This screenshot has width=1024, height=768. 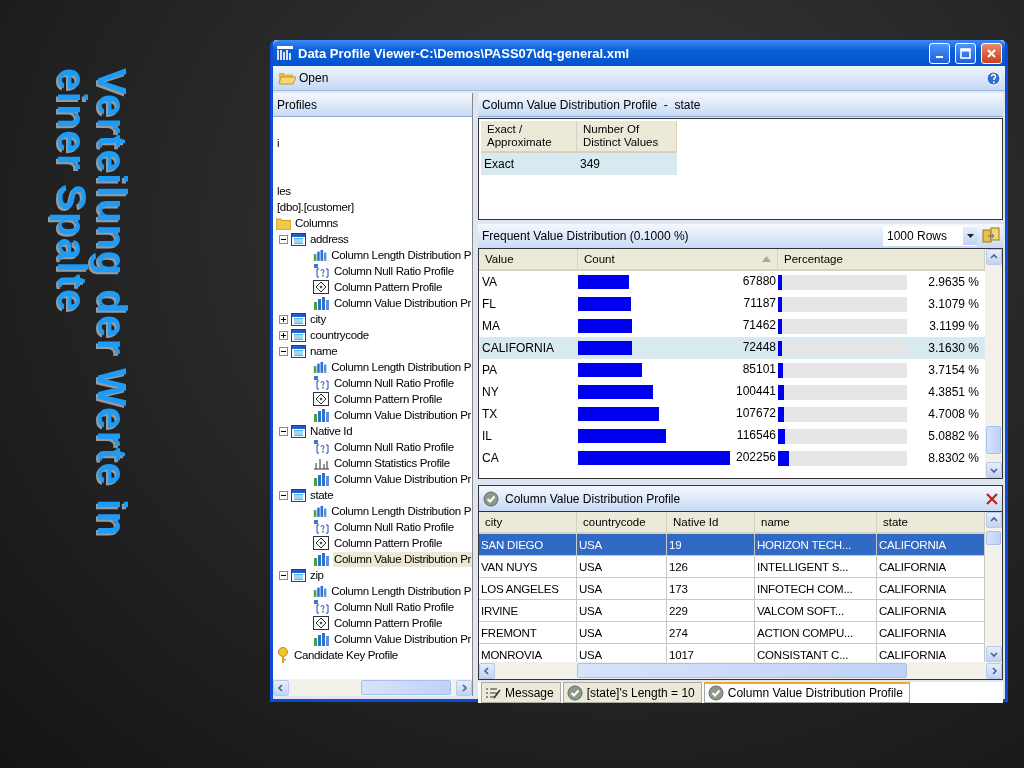 I want to click on tree-item: countrycode, so click(x=339, y=335).